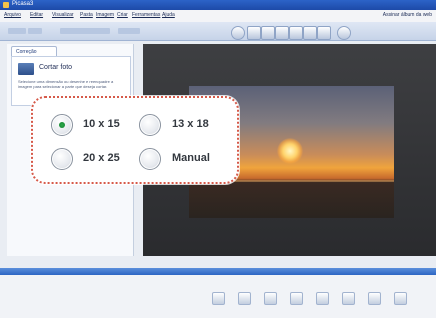 The height and width of the screenshot is (318, 436). What do you see at coordinates (344, 33) in the screenshot?
I see `rotate-right-icon` at bounding box center [344, 33].